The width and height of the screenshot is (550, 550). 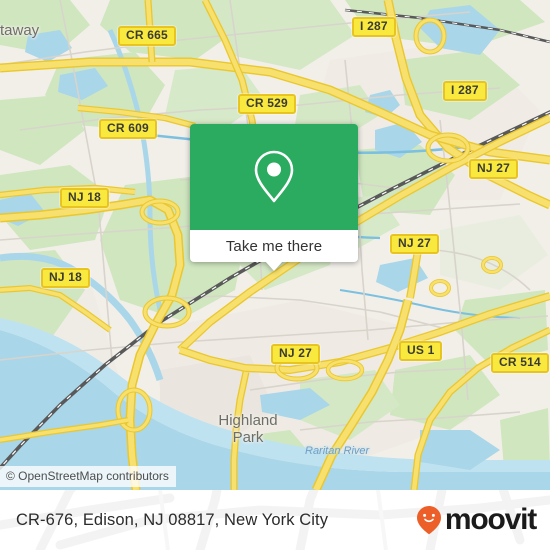 What do you see at coordinates (415, 244) in the screenshot?
I see `road-shield-nj-27-east: NJ 27` at bounding box center [415, 244].